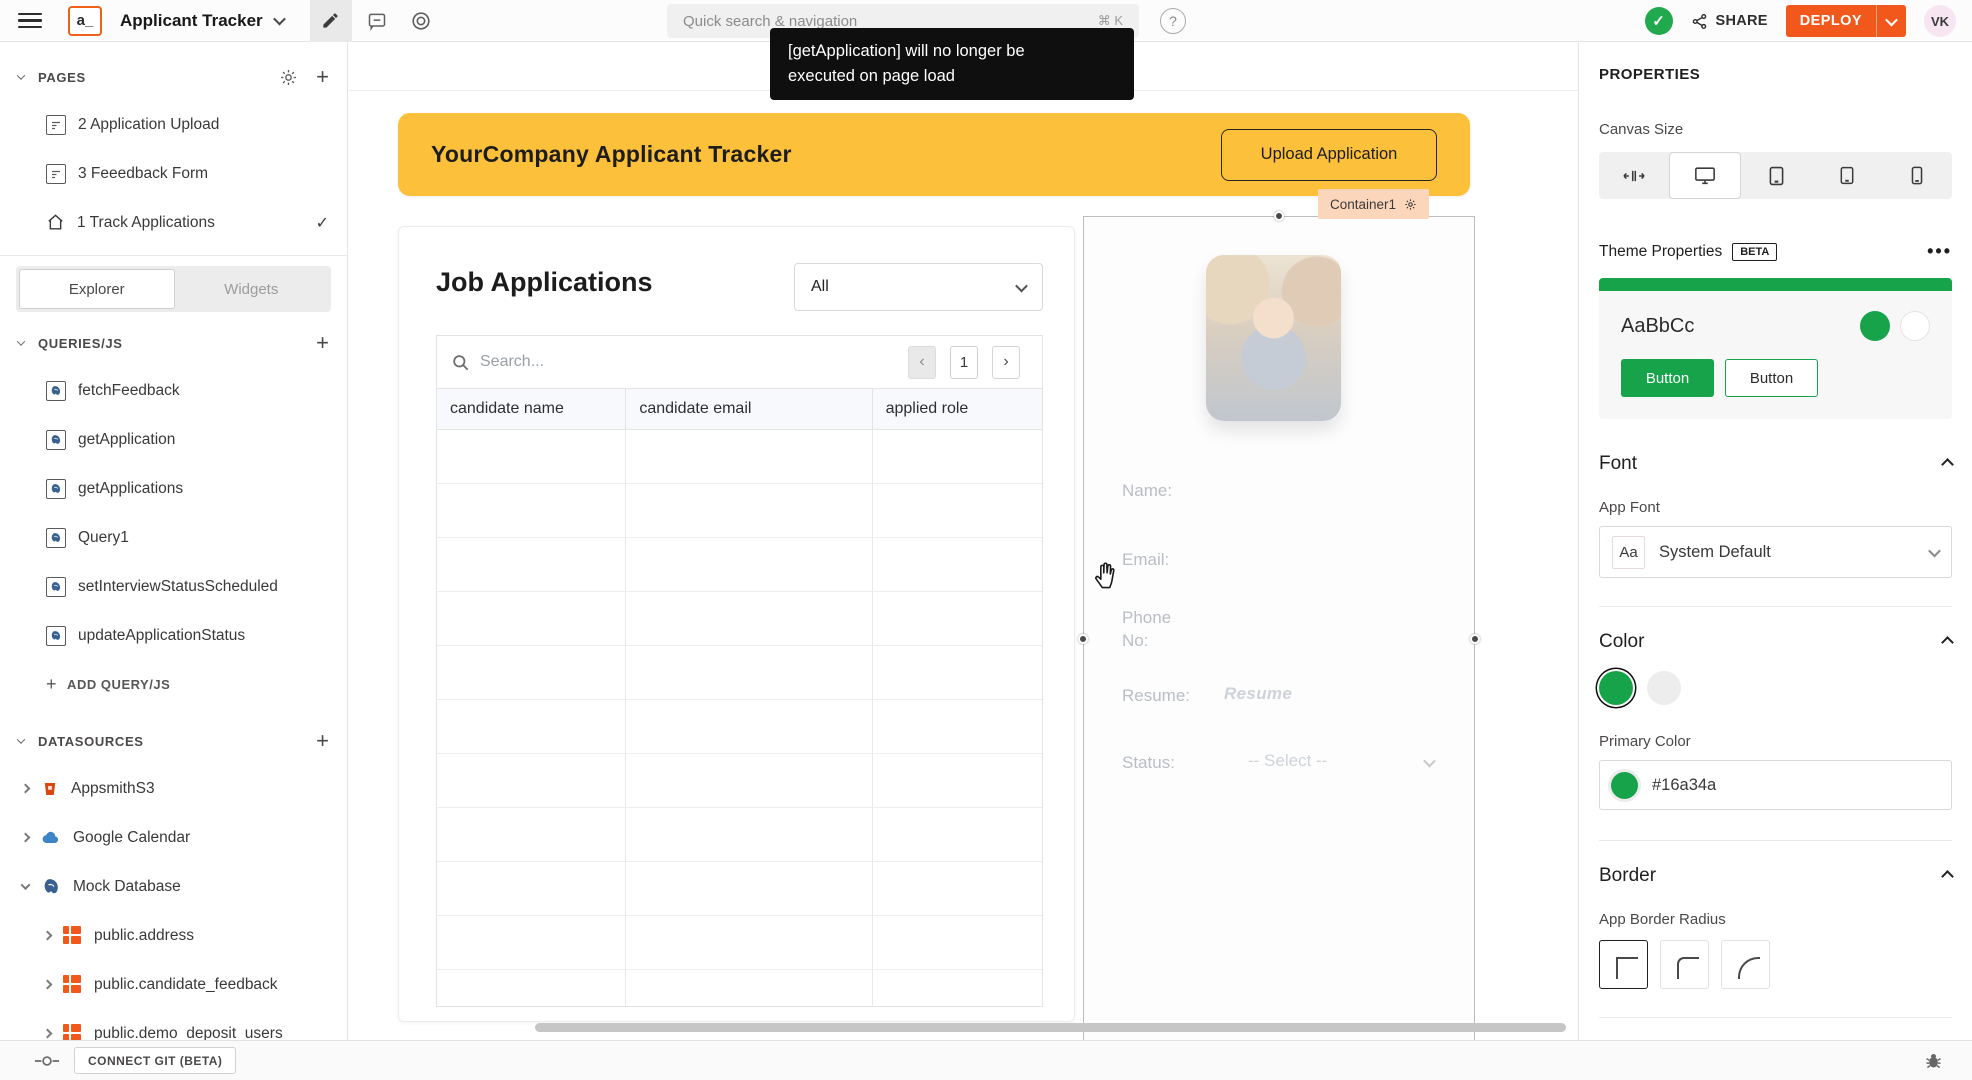  I want to click on sidebar-item-page-feedback-form: 3 Feeedback Form, so click(173, 173).